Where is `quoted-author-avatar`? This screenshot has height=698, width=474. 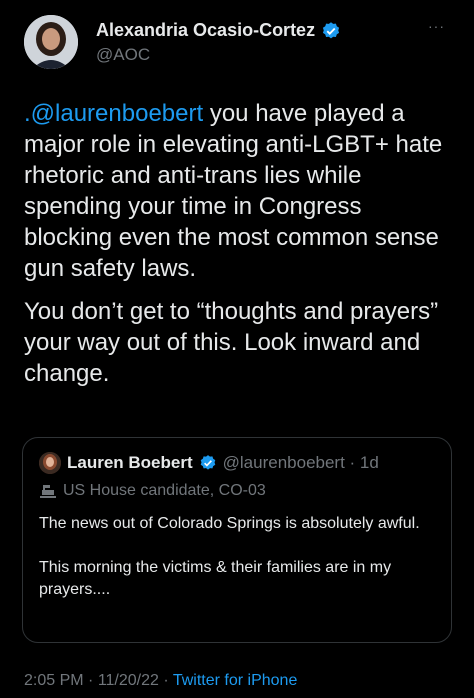 quoted-author-avatar is located at coordinates (50, 463).